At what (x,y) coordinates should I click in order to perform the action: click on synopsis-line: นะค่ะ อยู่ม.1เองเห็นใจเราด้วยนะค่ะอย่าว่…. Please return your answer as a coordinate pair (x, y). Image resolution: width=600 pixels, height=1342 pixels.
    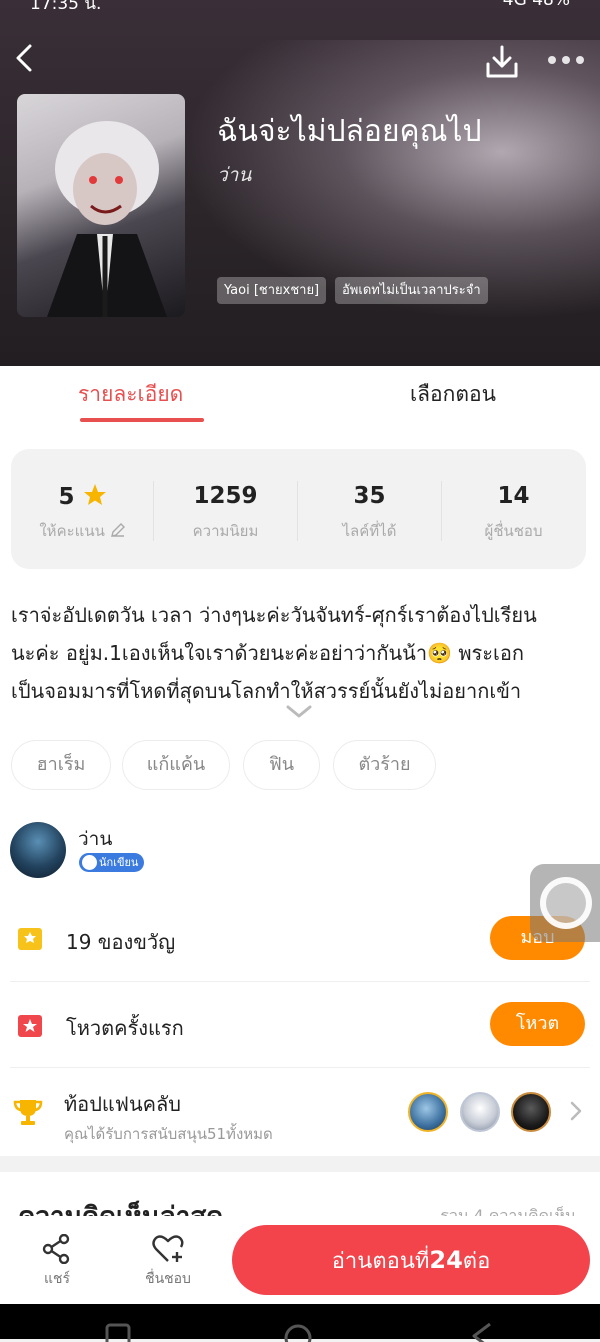
    Looking at the image, I should click on (267, 653).